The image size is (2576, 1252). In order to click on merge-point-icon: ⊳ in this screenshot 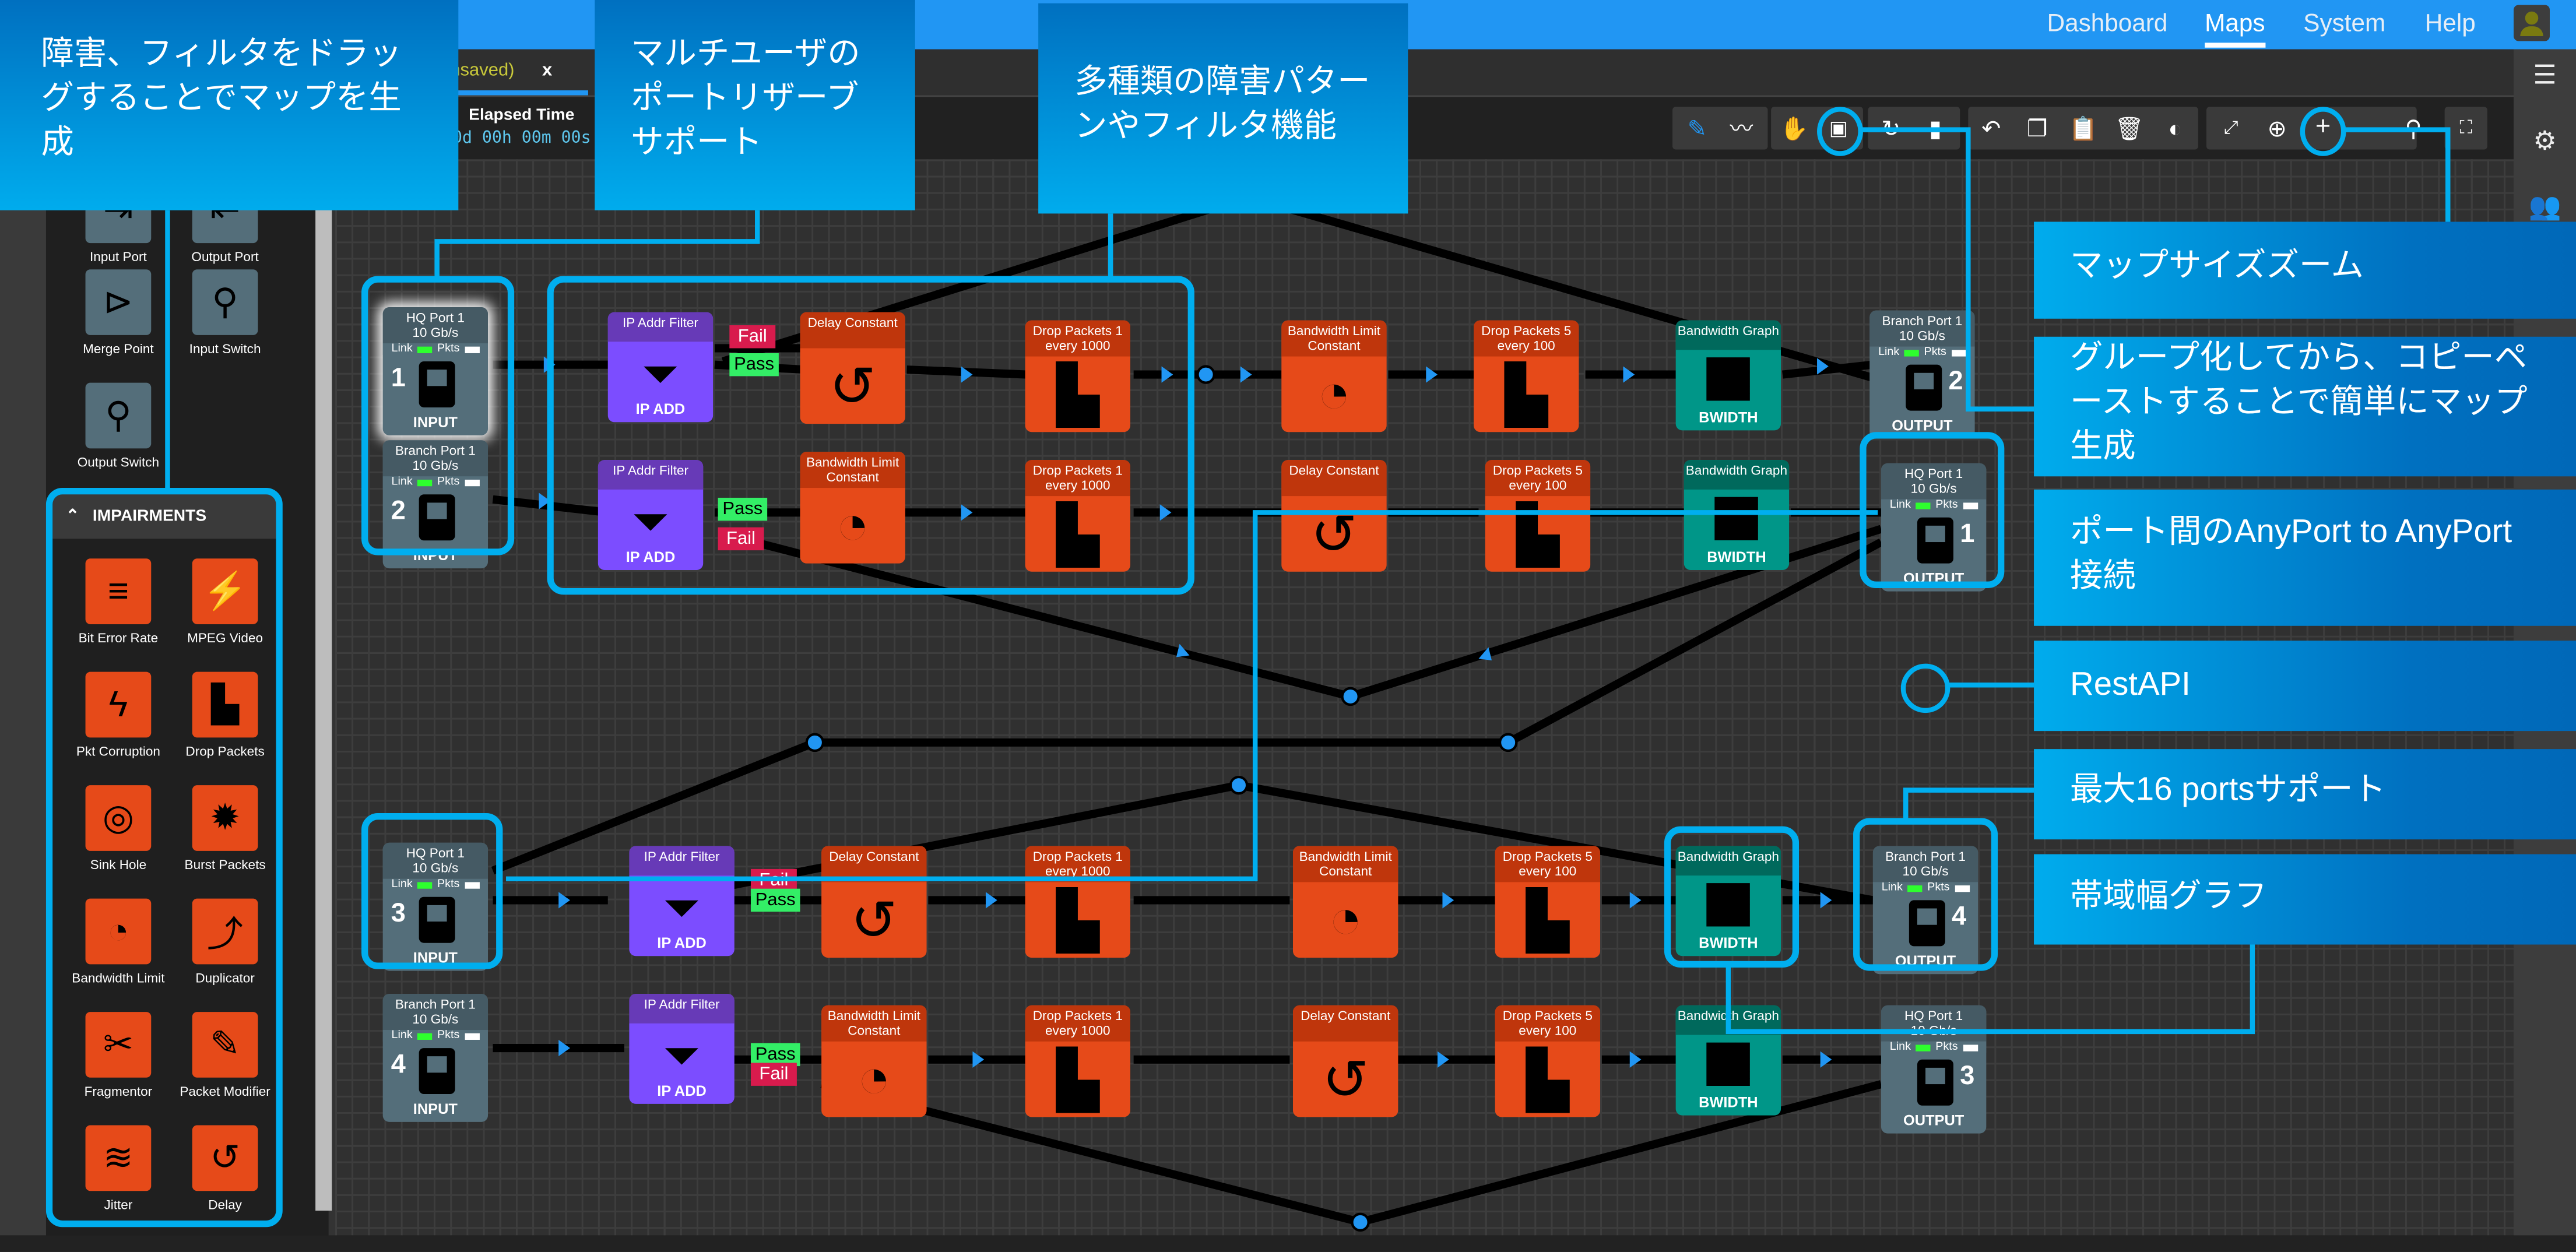, I will do `click(118, 302)`.